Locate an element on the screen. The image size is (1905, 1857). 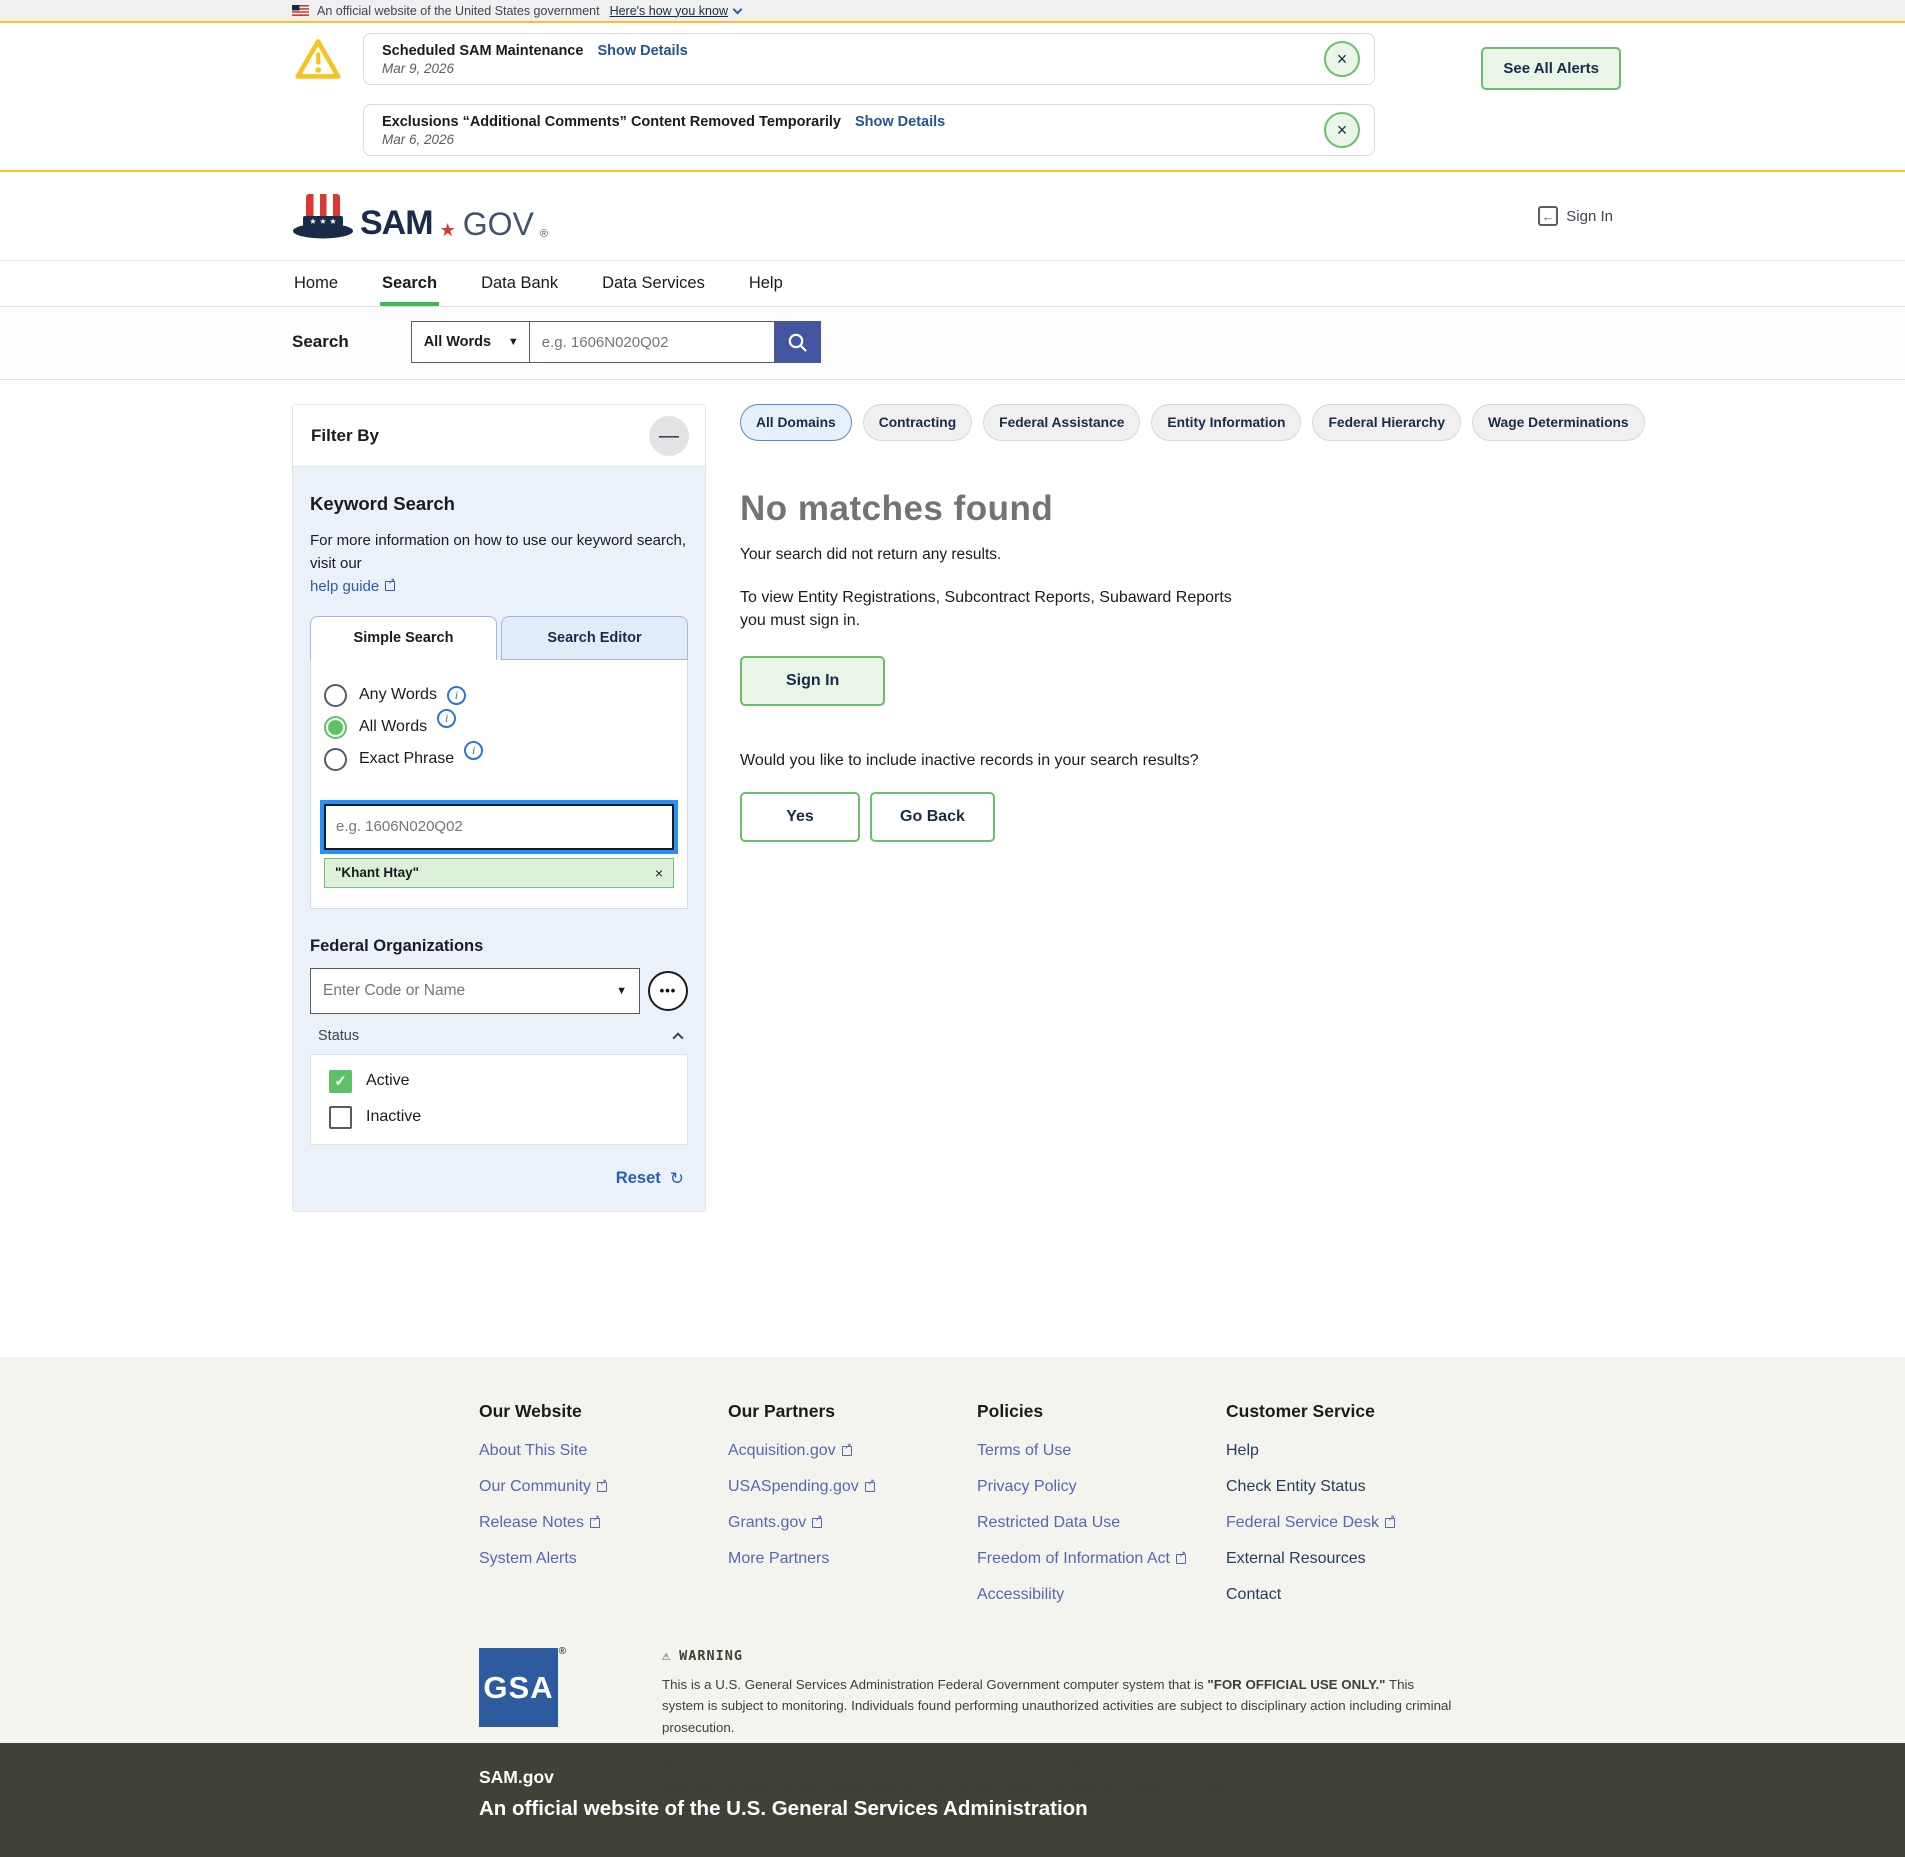
tab-all-domains: All Domains is located at coordinates (796, 422).